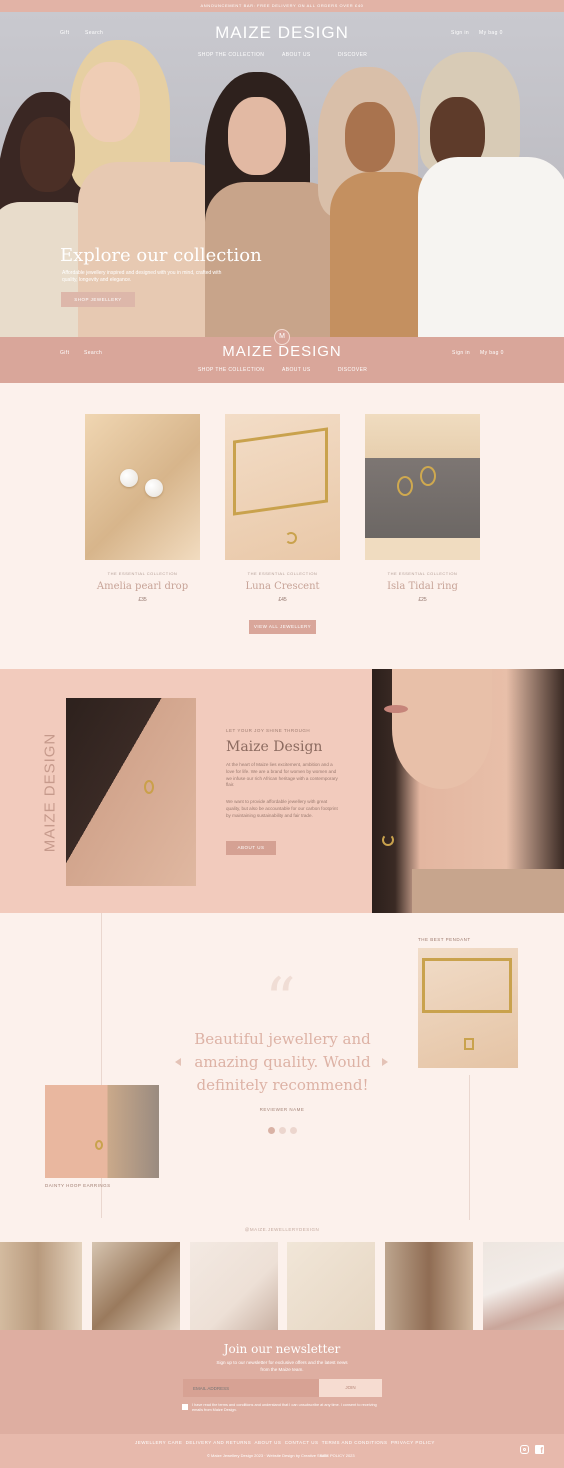 Image resolution: width=564 pixels, height=1468 pixels. Describe the element at coordinates (337, 1455) in the screenshot. I see `footer-policy: SITE POLICY 2023` at that location.